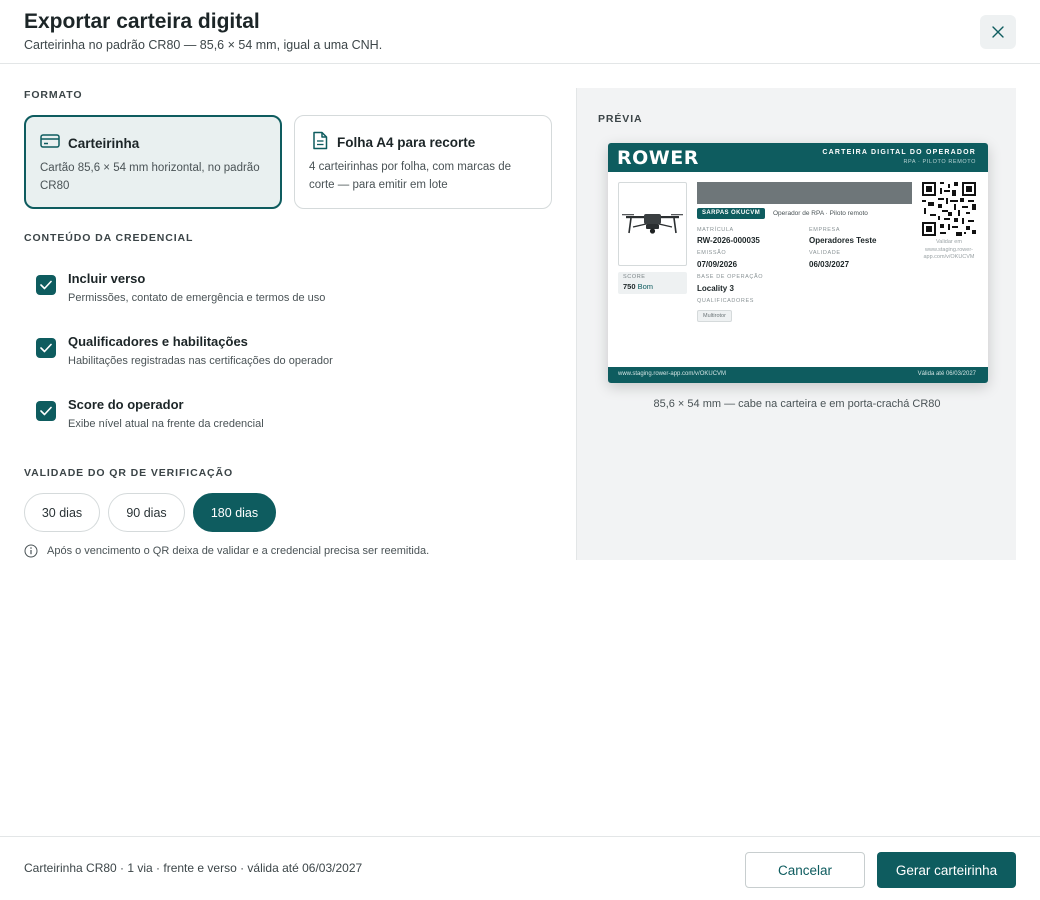 This screenshot has width=1040, height=900. I want to click on content-section-label: CONTEÚDO DA CREDENCIAL, so click(109, 238).